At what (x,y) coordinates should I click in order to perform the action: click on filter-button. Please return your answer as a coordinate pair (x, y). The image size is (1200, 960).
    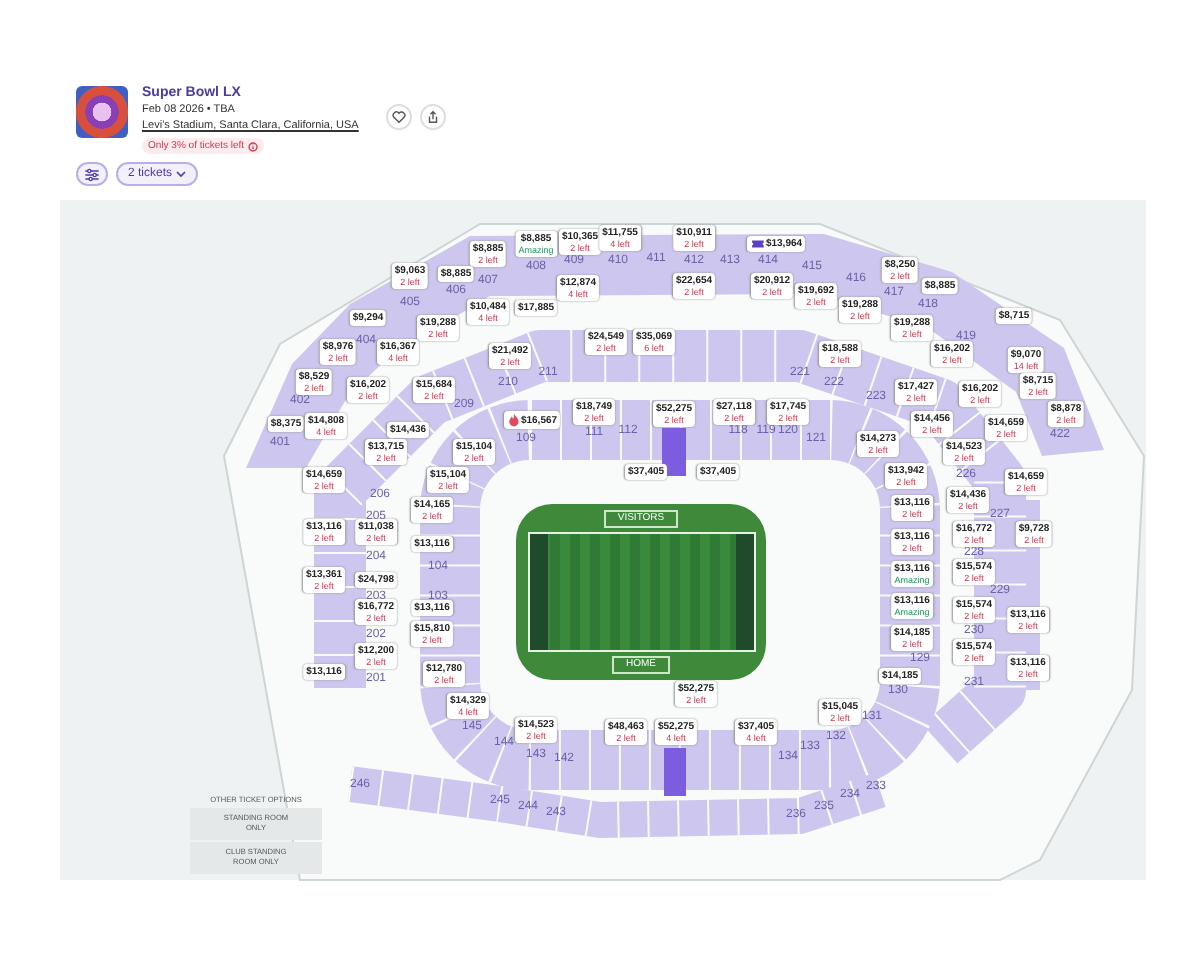
    Looking at the image, I should click on (92, 174).